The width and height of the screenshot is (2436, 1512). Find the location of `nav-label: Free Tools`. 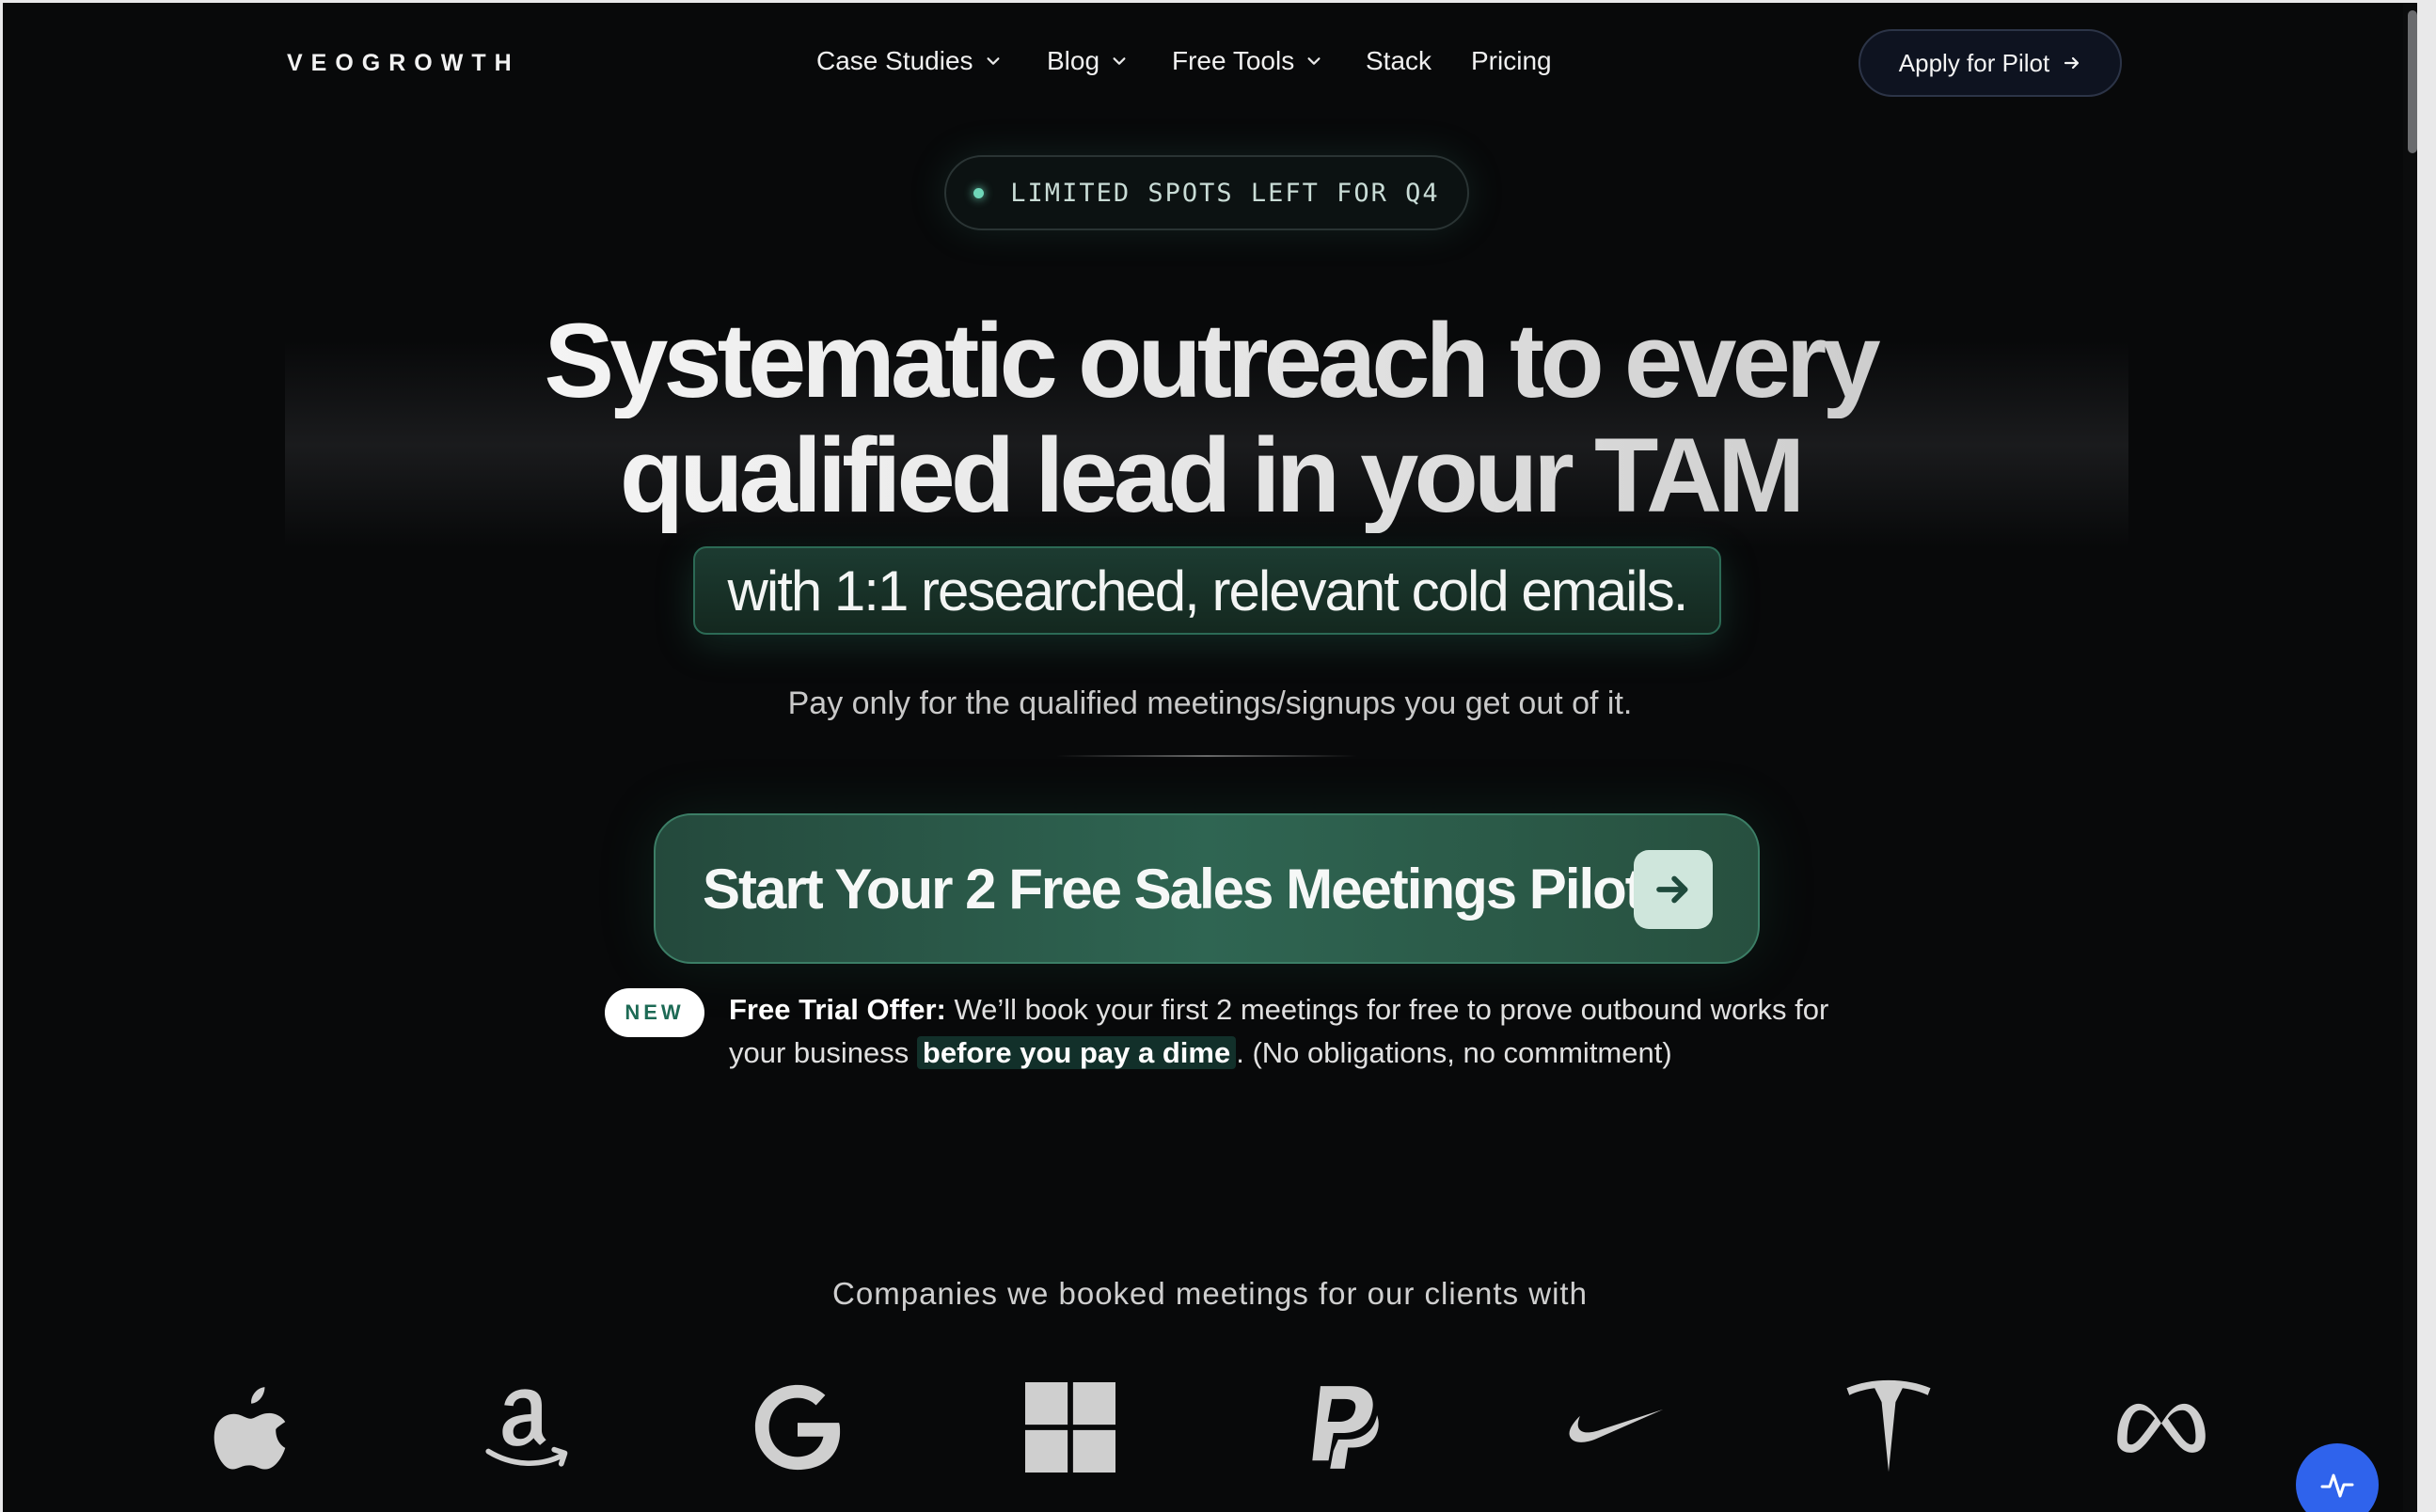

nav-label: Free Tools is located at coordinates (1234, 60).